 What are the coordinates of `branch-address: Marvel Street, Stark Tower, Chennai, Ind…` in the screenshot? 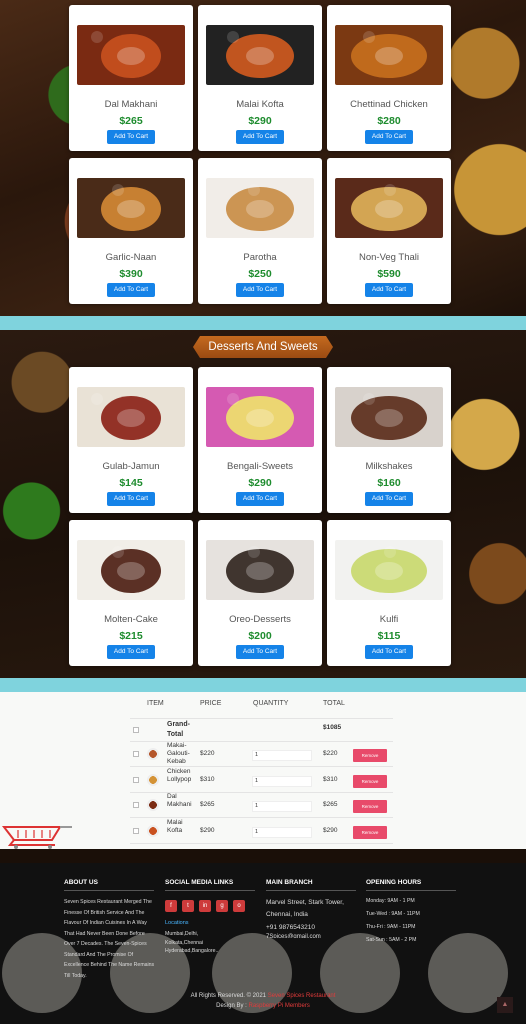 It's located at (305, 908).